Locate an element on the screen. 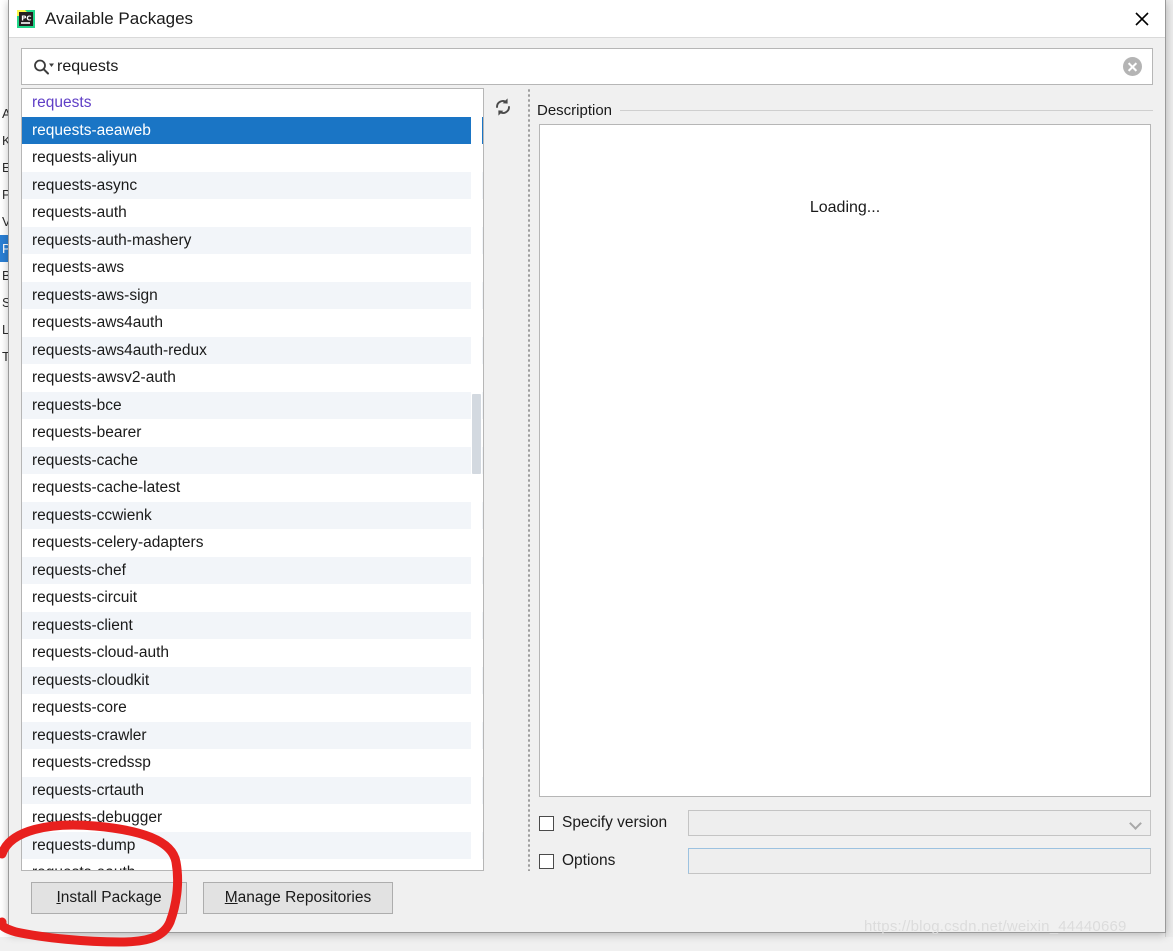  close-icon is located at coordinates (1142, 19).